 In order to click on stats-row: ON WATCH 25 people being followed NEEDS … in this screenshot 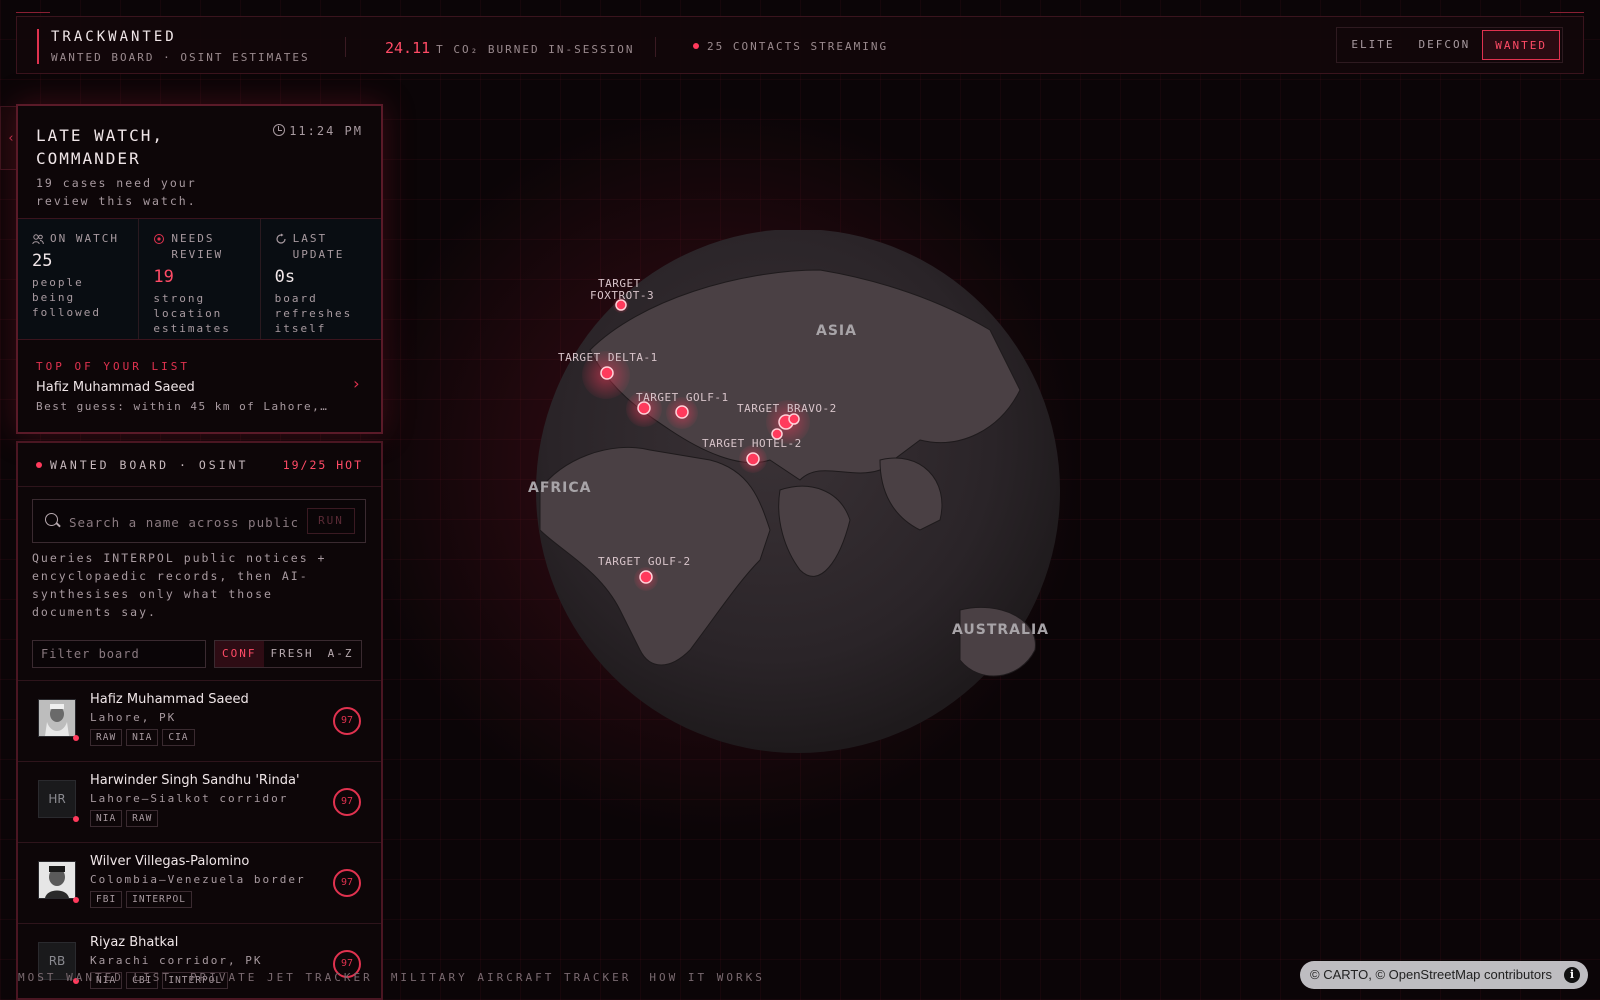, I will do `click(199, 279)`.